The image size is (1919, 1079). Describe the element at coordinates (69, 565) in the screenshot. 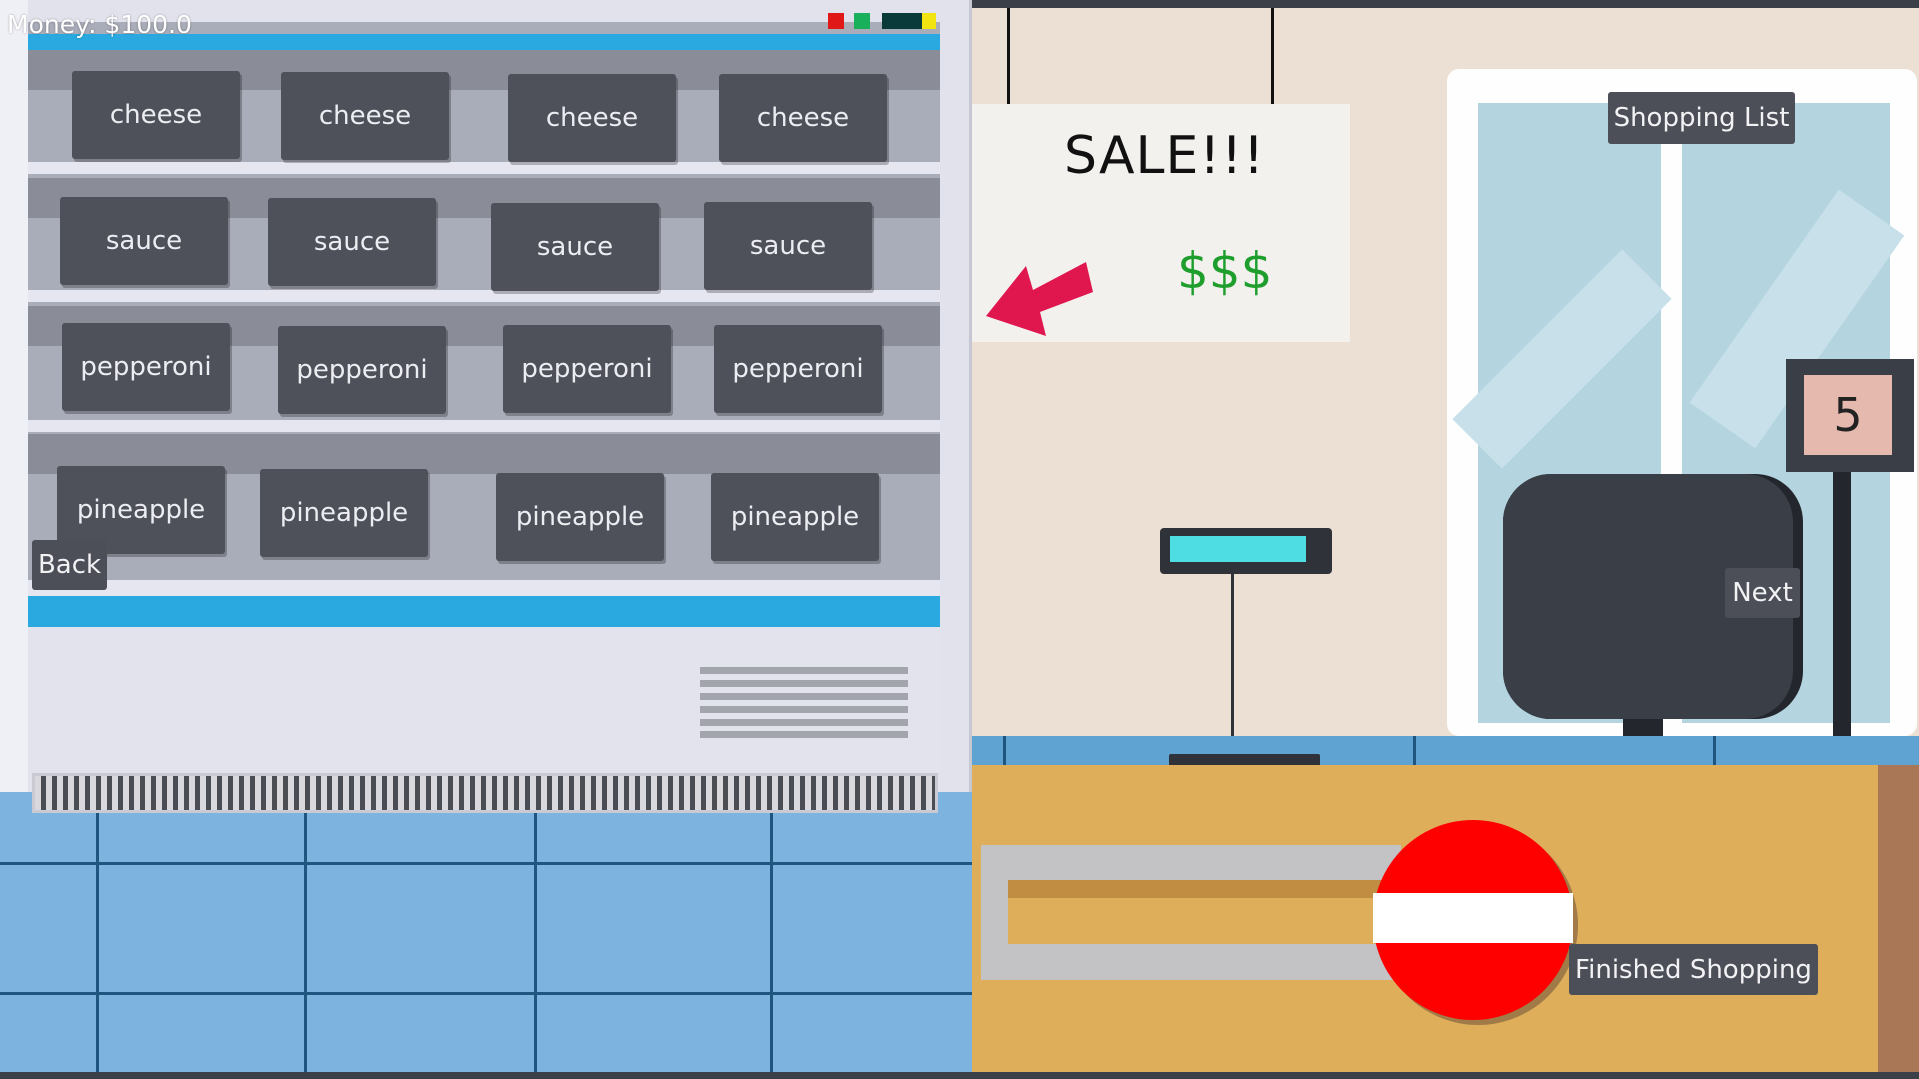

I see `back-button: Back` at that location.